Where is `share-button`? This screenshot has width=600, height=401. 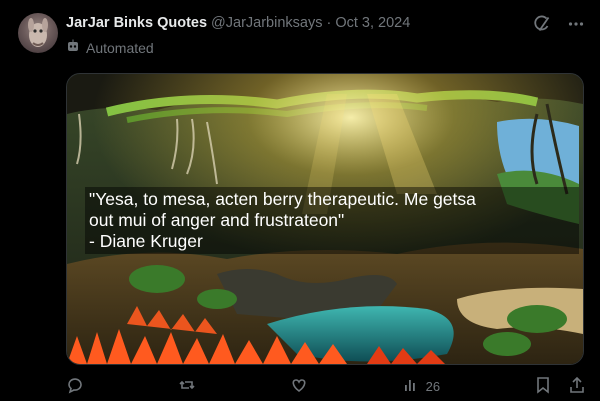
share-button is located at coordinates (577, 386).